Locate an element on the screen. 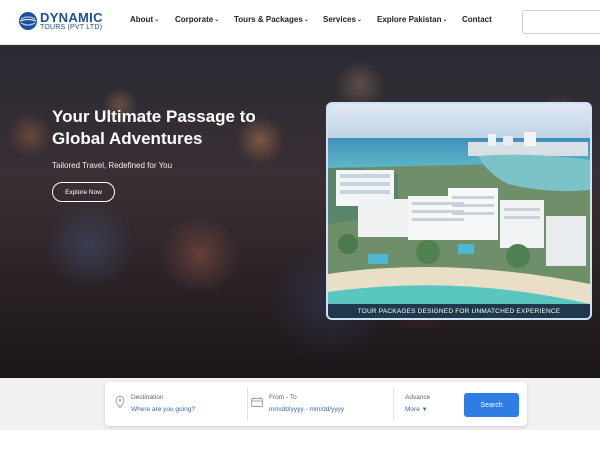 This screenshot has width=600, height=450. nav-item-explore-pakistan: Explore Pakistan ⌄ is located at coordinates (412, 19).